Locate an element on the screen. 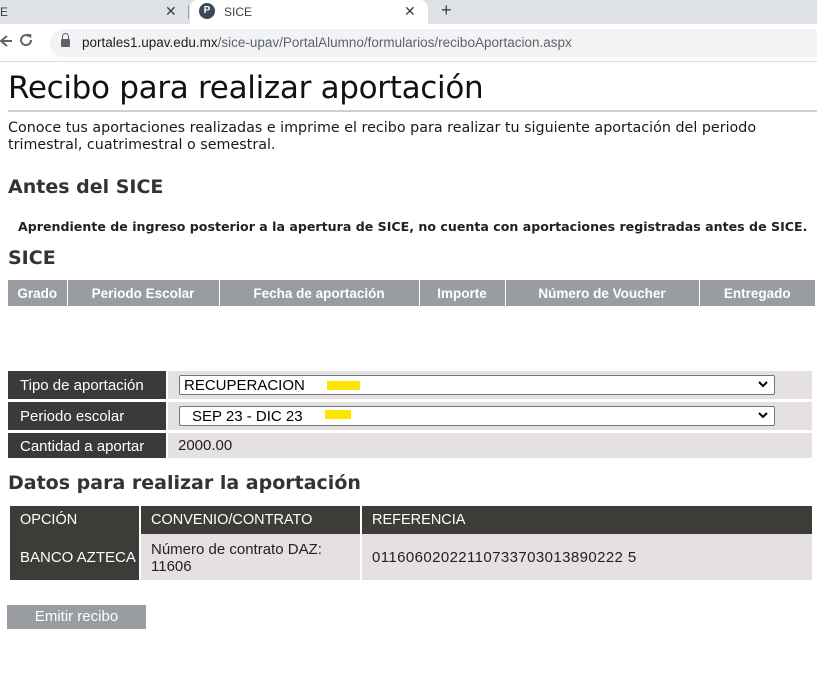 The image size is (817, 673). tipo-aportacion-select: RECUPERACION is located at coordinates (477, 385).